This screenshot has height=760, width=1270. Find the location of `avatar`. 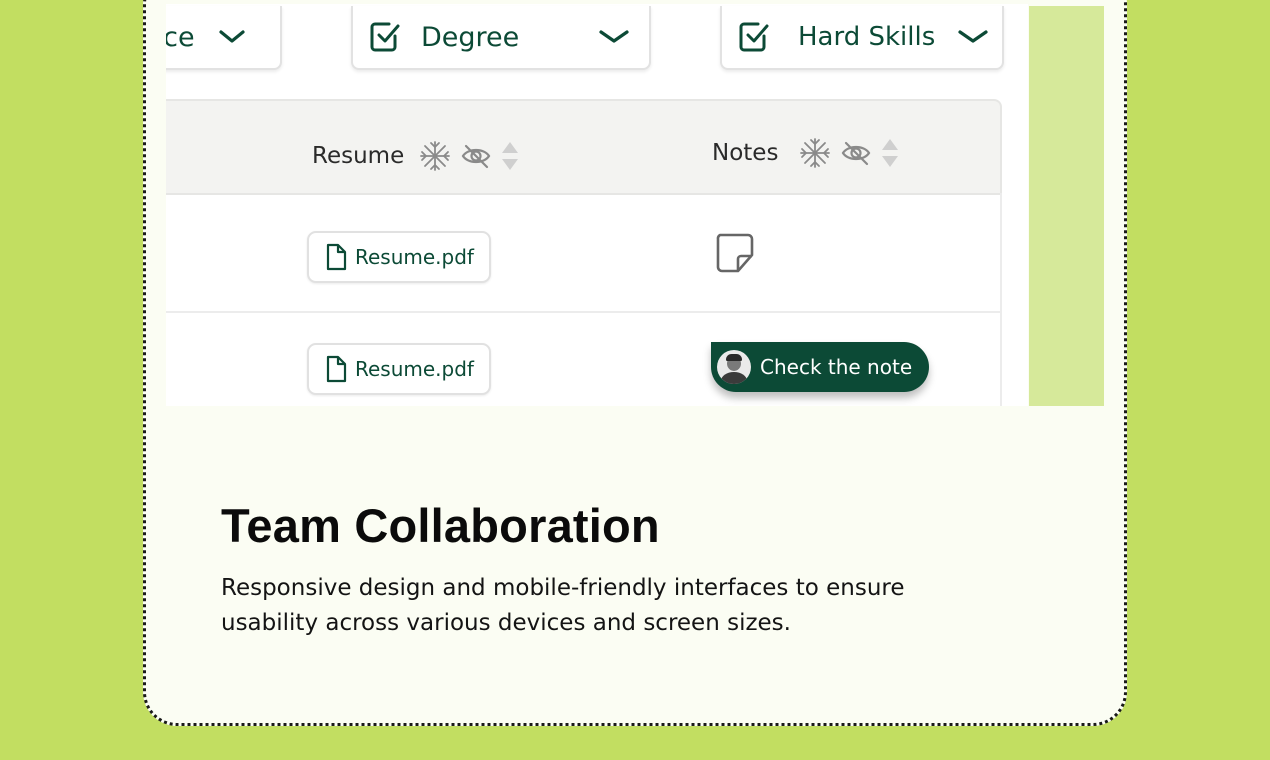

avatar is located at coordinates (734, 367).